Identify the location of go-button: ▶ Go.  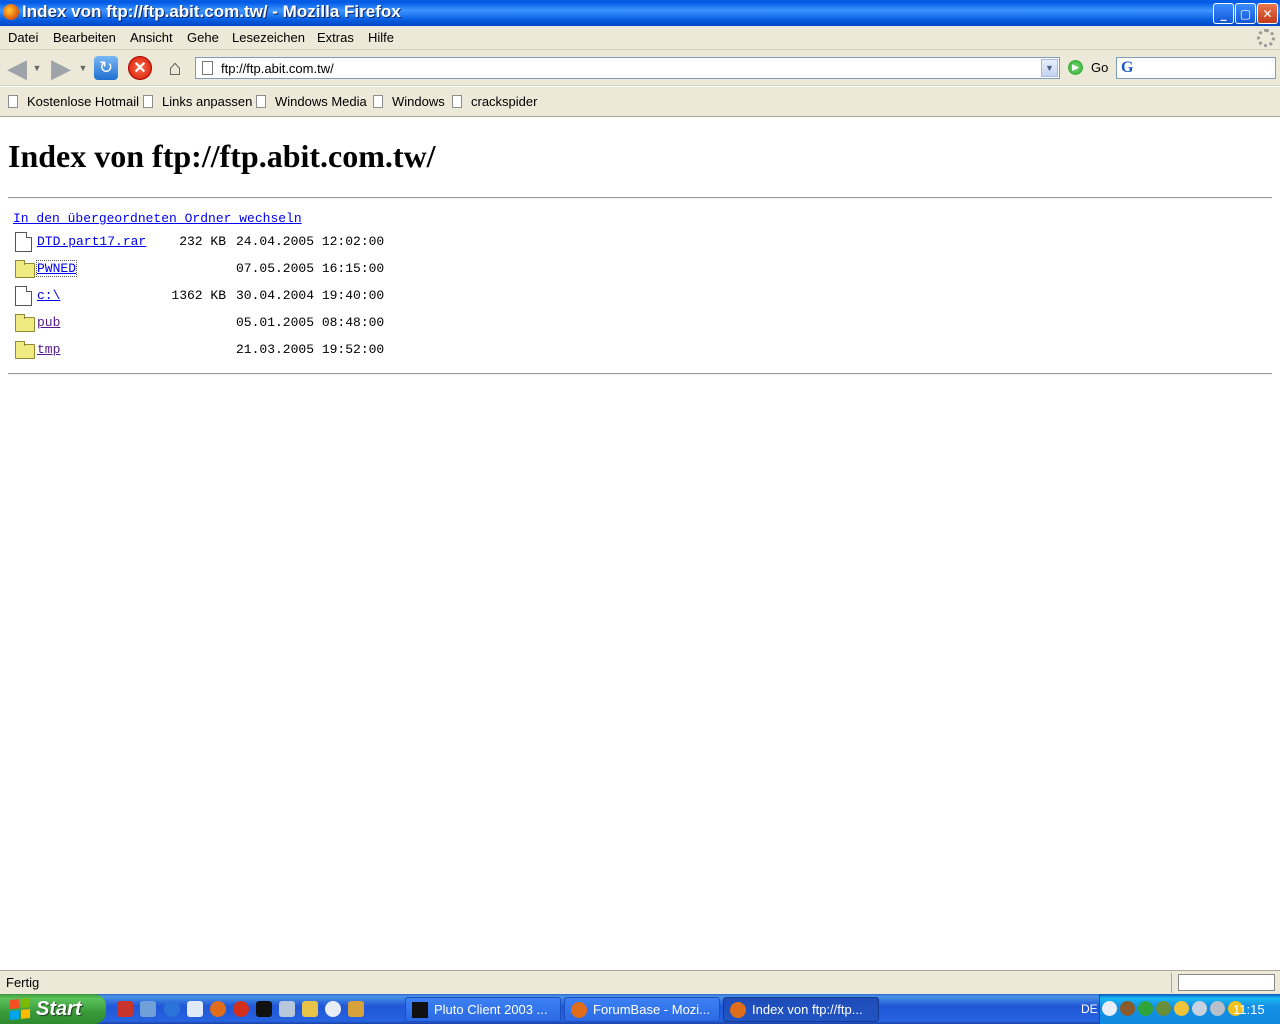
(1088, 67).